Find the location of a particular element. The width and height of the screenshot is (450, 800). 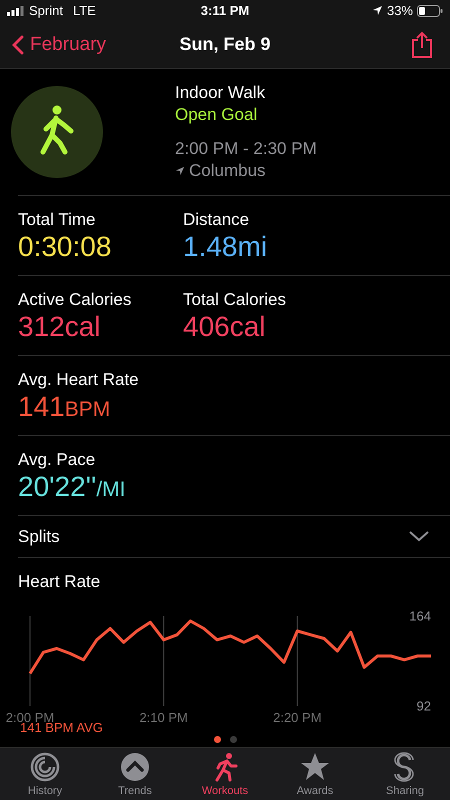

workout-name: Indoor Walk is located at coordinates (220, 93).